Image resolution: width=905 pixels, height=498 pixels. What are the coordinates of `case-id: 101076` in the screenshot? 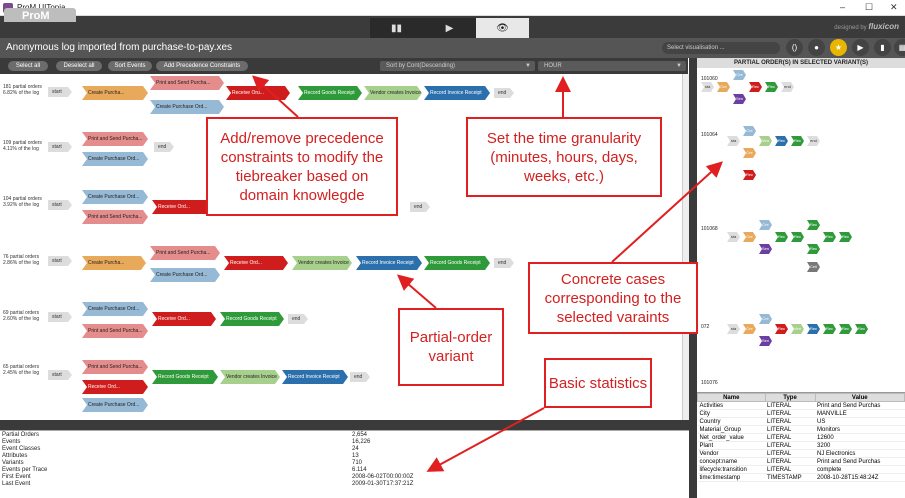 It's located at (709, 383).